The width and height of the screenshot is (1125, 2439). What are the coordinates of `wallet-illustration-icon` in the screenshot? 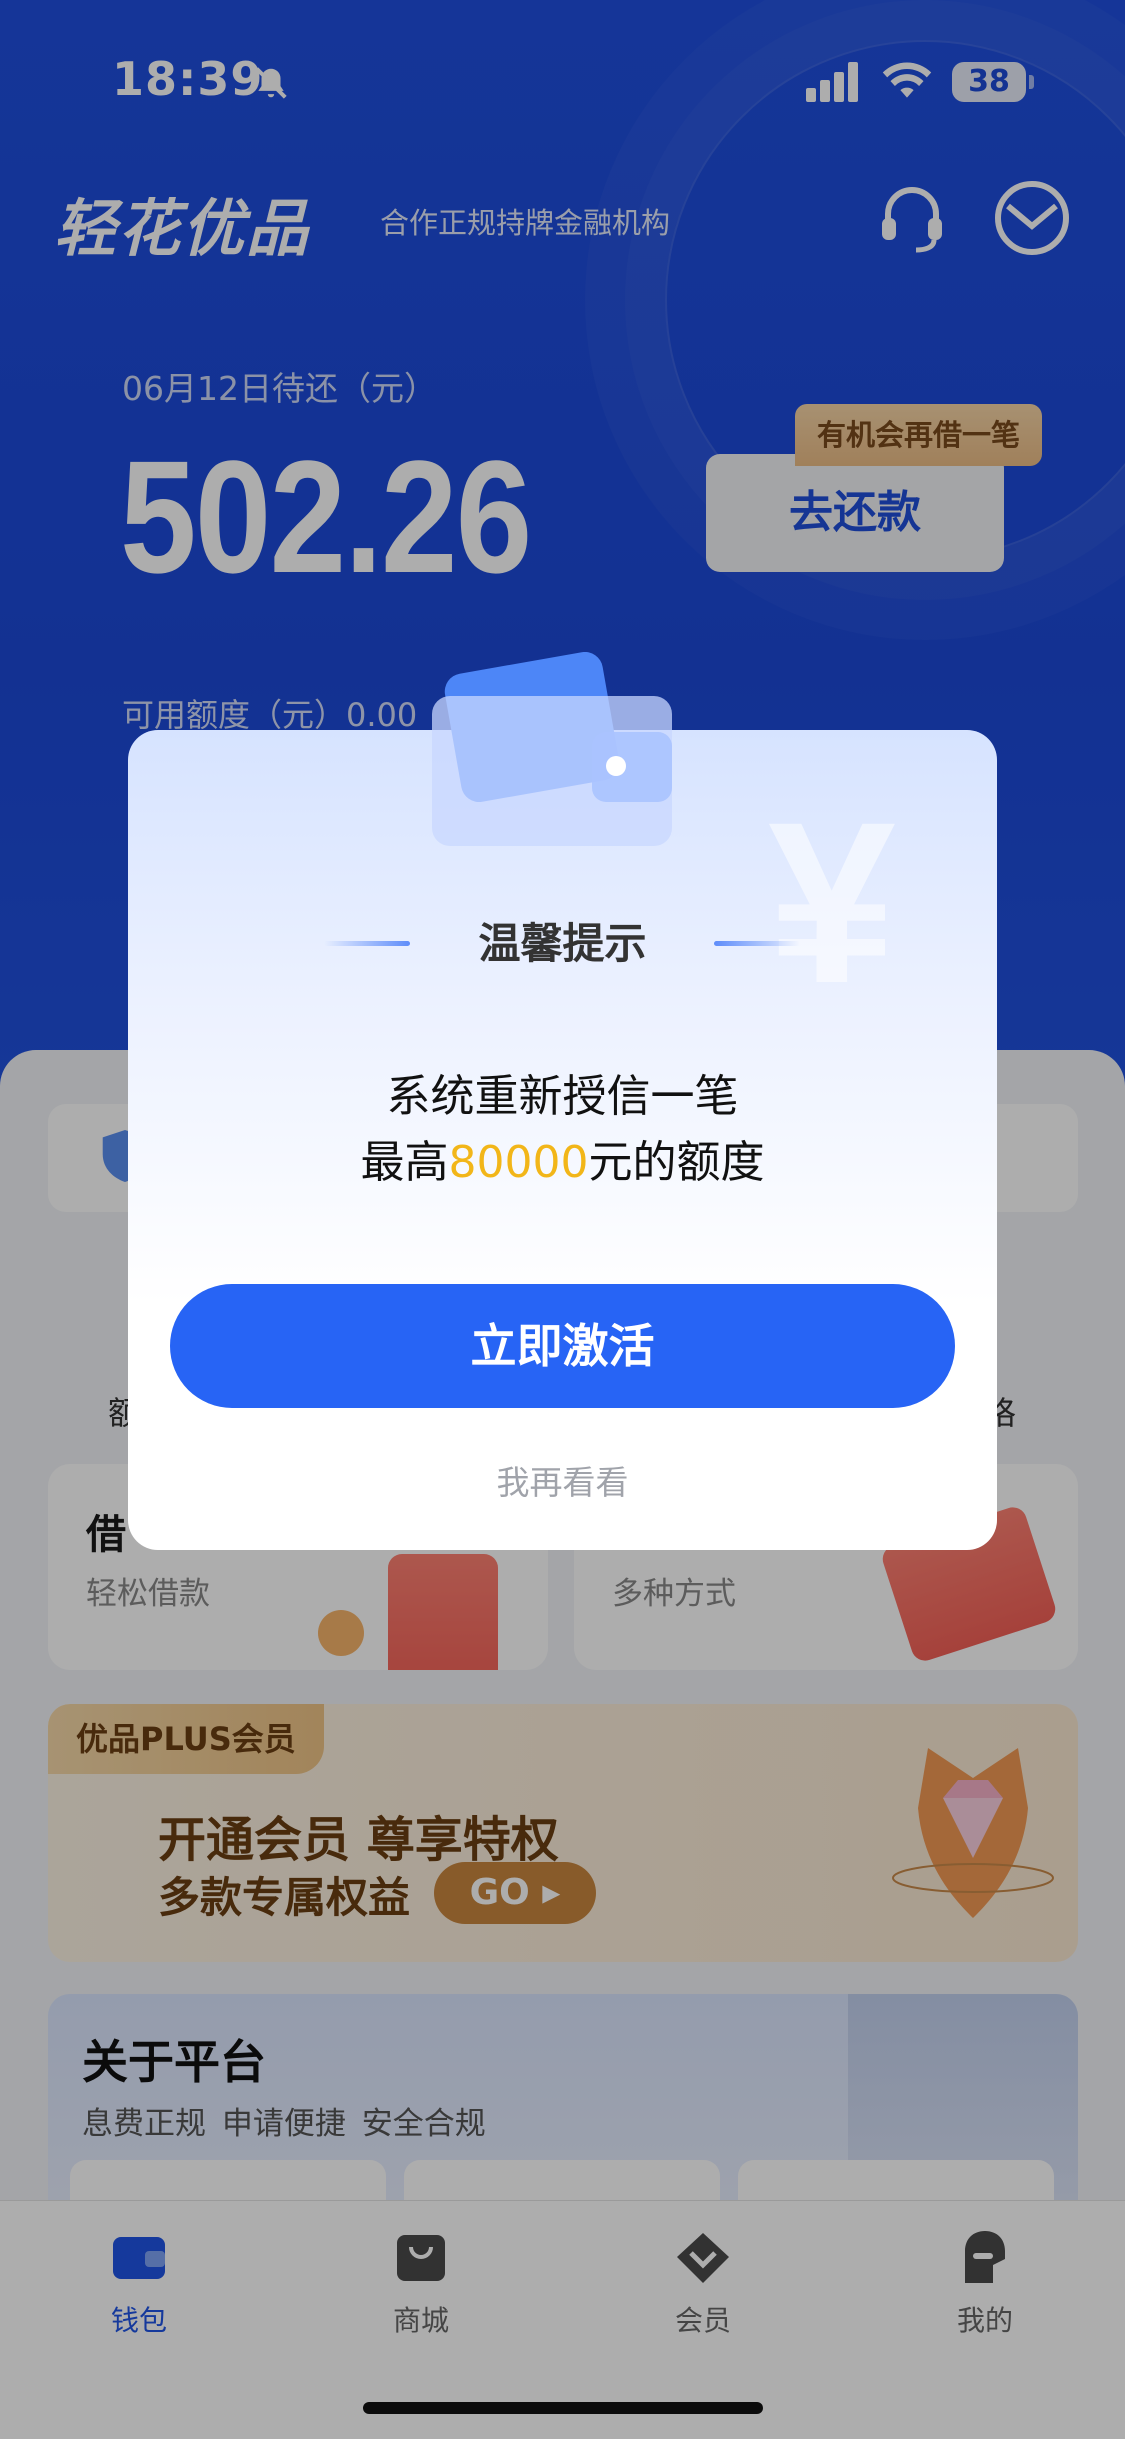 It's located at (552, 749).